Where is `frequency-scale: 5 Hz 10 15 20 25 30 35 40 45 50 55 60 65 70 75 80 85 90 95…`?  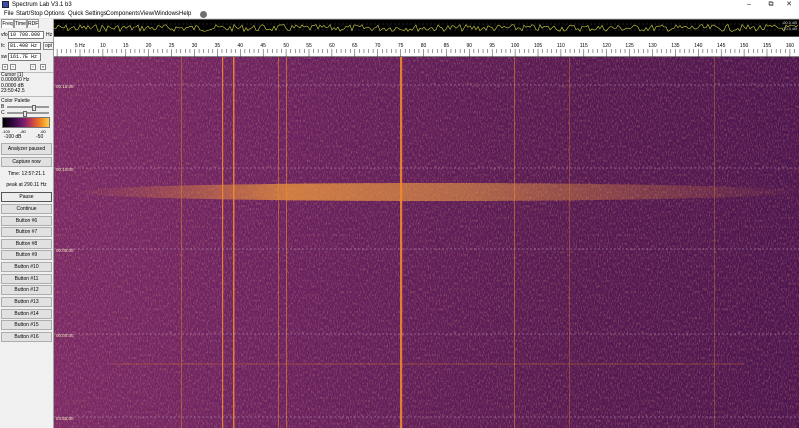
frequency-scale: 5 Hz 10 15 20 25 30 35 40 45 50 55 60 65 70 75 80 85 90 95… is located at coordinates (426, 47).